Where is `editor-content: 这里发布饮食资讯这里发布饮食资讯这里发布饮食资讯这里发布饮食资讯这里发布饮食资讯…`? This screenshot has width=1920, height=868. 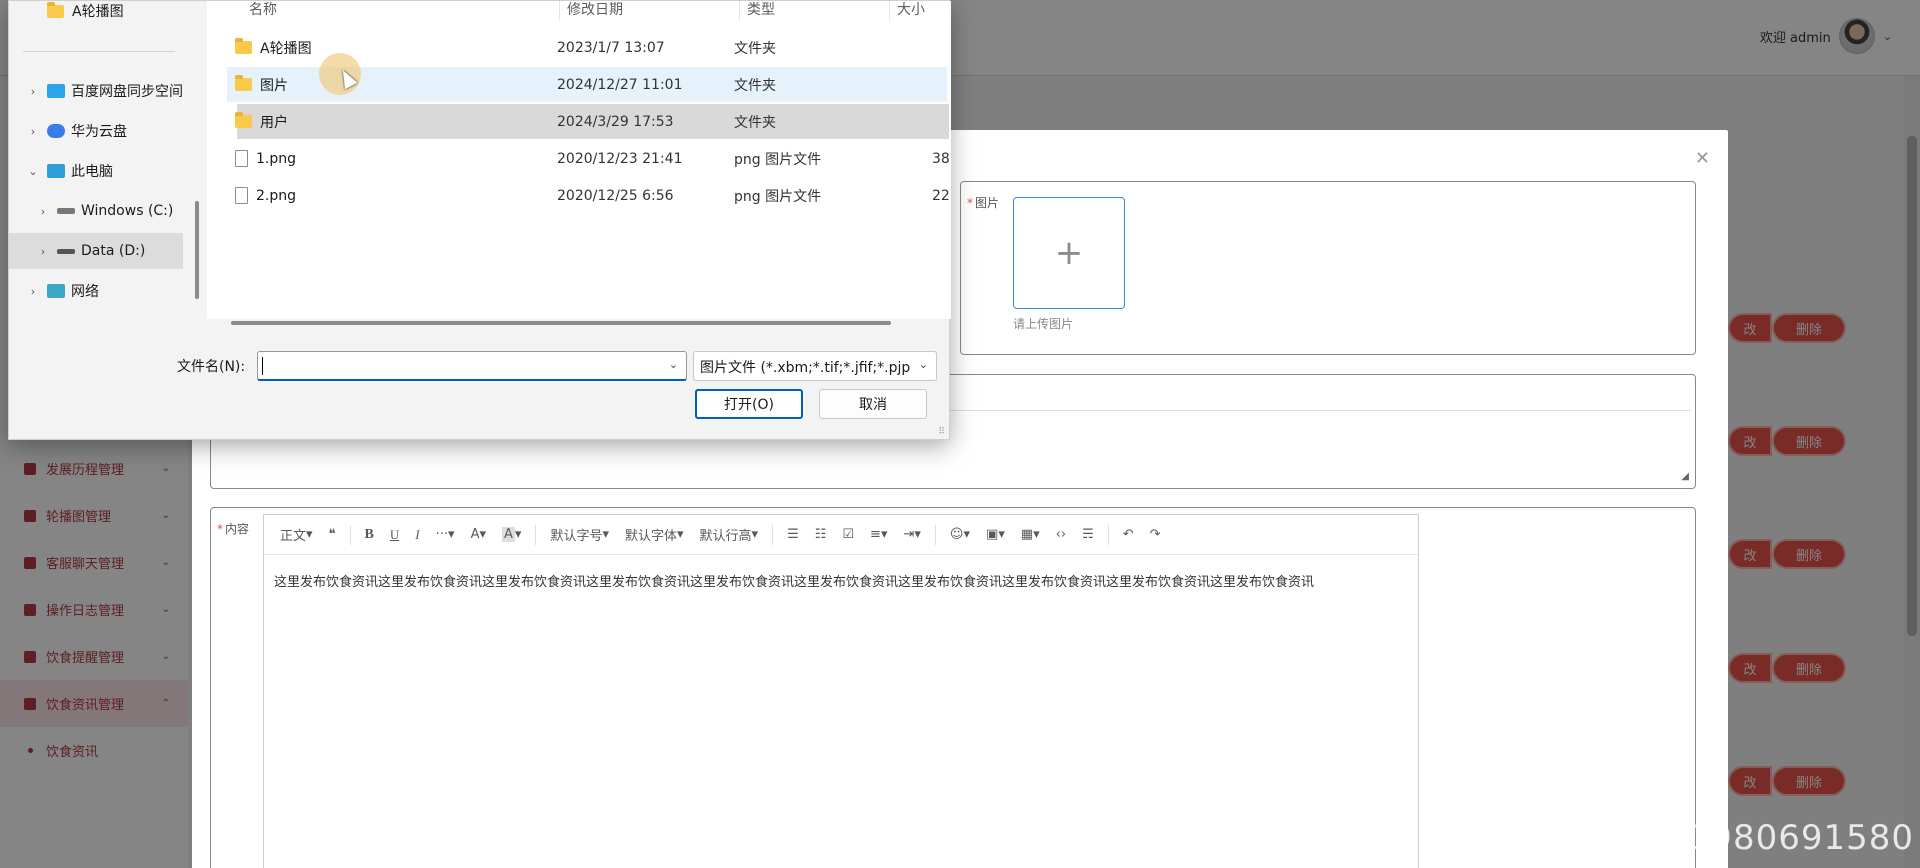
editor-content: 这里发布饮食资讯这里发布饮食资讯这里发布饮食资讯这里发布饮食资讯这里发布饮食资讯… is located at coordinates (794, 580).